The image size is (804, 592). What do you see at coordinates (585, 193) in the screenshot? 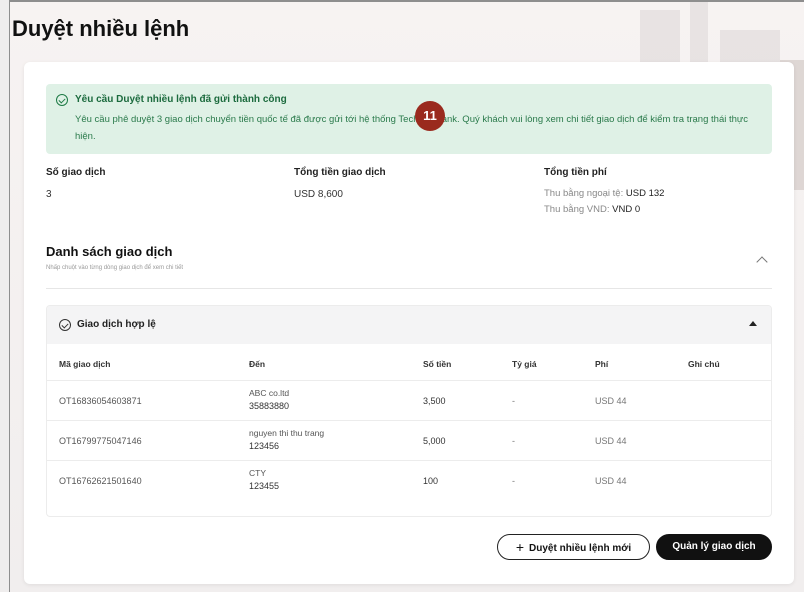
I see `fee-foreign-label: Thu bằng ngoại tệ:` at bounding box center [585, 193].